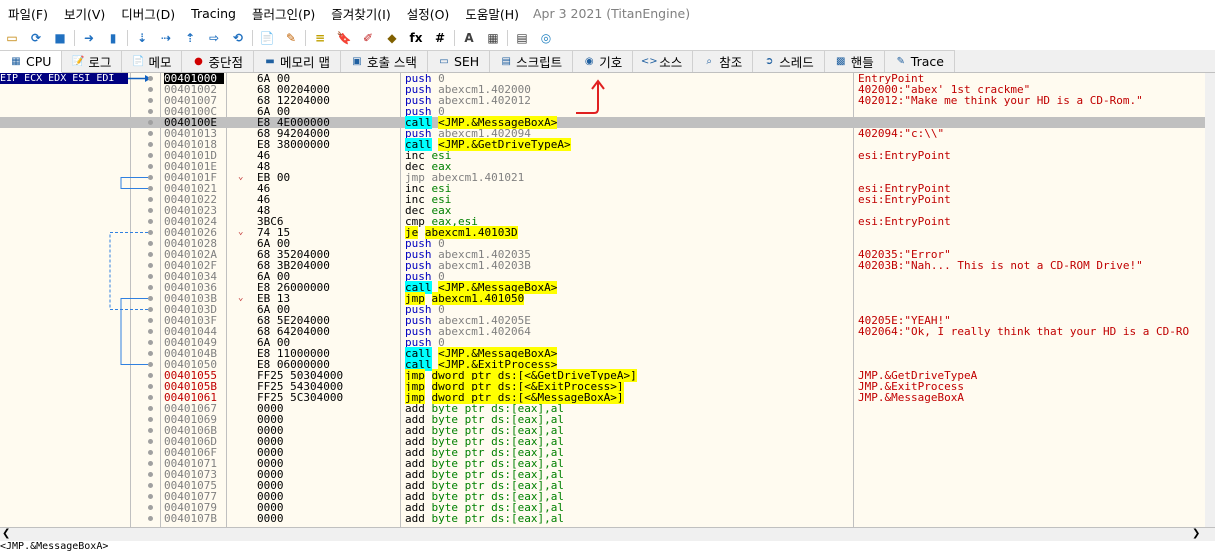 This screenshot has width=1215, height=552. What do you see at coordinates (92, 61) in the screenshot?
I see `tab-log: 📝 로그` at bounding box center [92, 61].